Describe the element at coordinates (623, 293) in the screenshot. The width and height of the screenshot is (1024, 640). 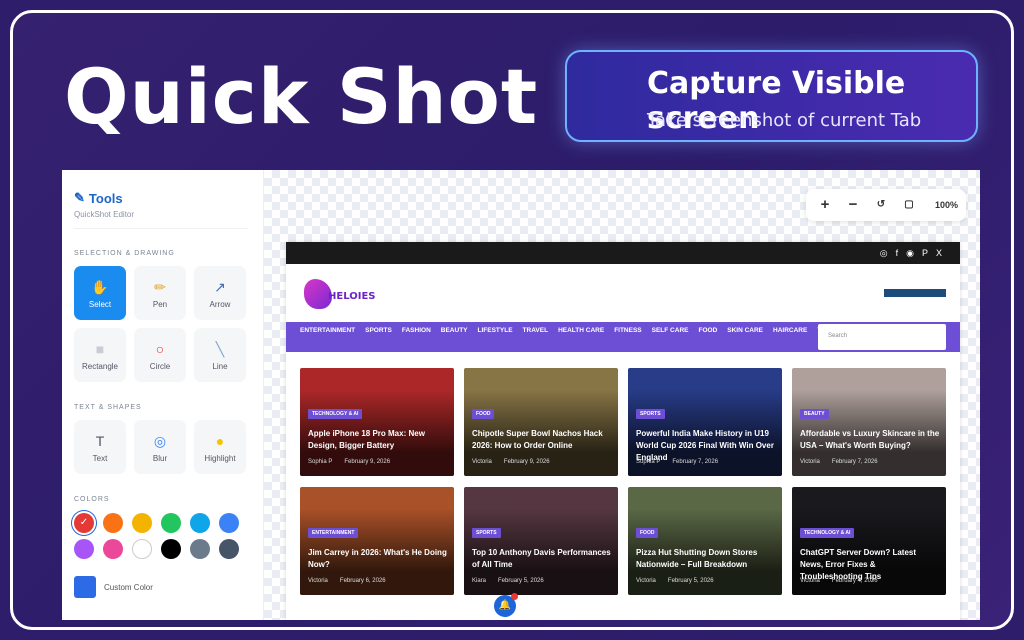
I see `site-header: HELOIES` at that location.